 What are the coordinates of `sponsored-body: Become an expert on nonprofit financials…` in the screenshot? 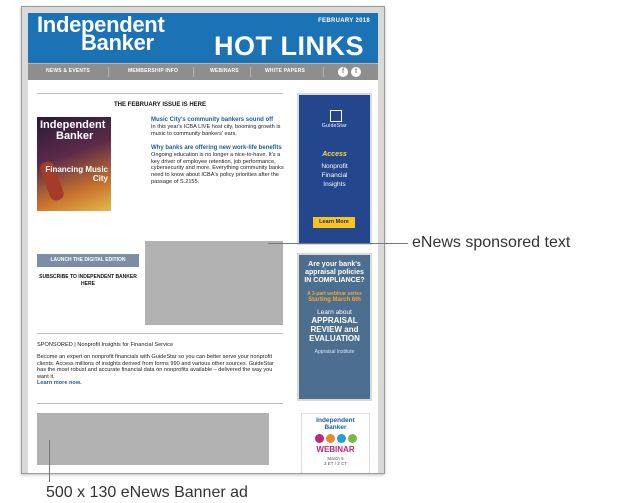 It's located at (160, 370).